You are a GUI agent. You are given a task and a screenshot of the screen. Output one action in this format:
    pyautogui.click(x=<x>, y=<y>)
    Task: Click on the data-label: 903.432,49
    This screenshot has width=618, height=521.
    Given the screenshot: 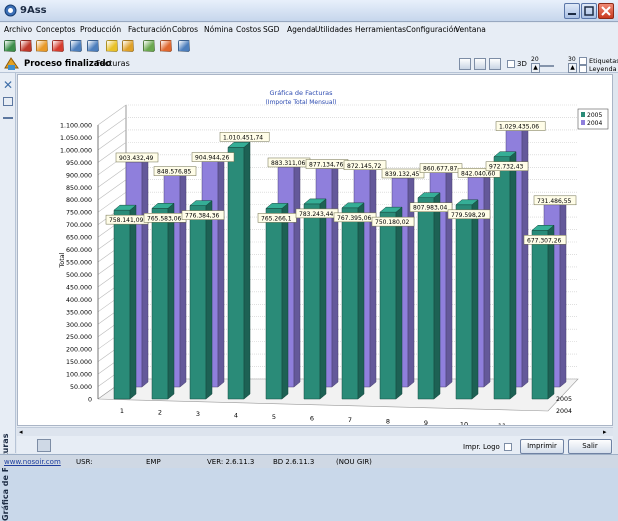 What is the action you would take?
    pyautogui.click(x=136, y=158)
    